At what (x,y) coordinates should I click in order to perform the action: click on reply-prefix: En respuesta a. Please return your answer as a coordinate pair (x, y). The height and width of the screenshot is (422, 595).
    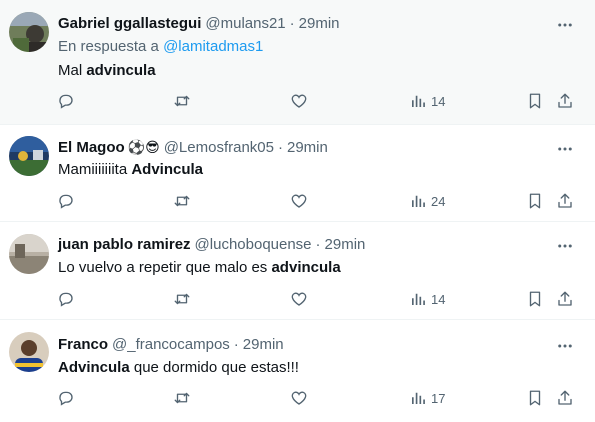
    Looking at the image, I should click on (108, 46).